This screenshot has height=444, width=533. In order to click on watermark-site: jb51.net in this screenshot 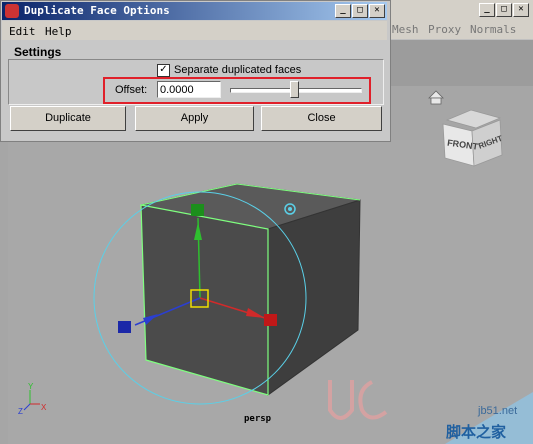, I will do `click(498, 411)`.